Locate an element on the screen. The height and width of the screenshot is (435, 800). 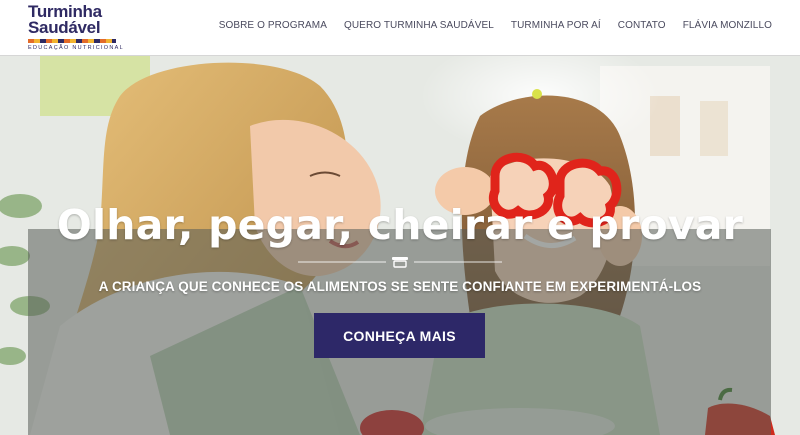
basket-icon is located at coordinates (400, 262).